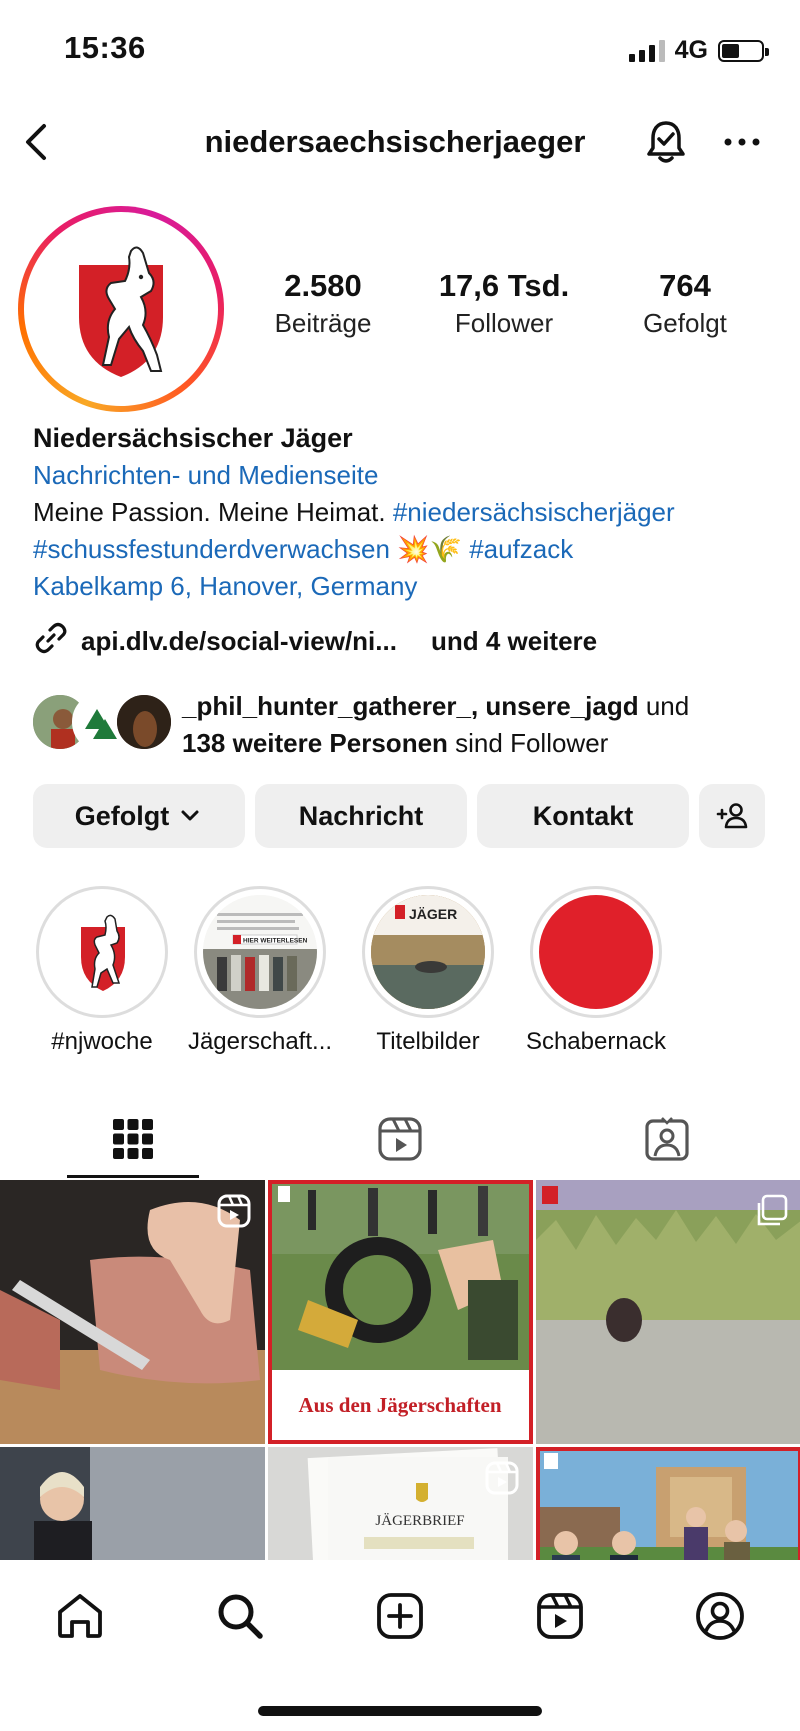  I want to click on bio-line-2: #schussfestunderdverwachsen 💥🌾 #aufzack, so click(413, 549).